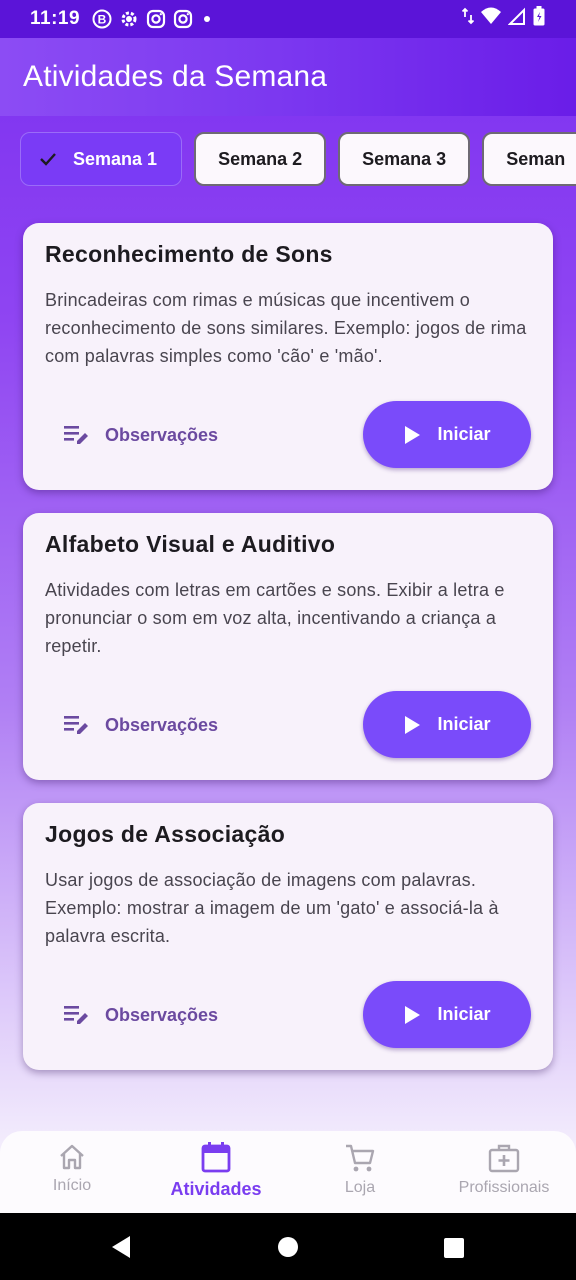 This screenshot has width=576, height=1280. I want to click on nav-label: Início, so click(72, 1185).